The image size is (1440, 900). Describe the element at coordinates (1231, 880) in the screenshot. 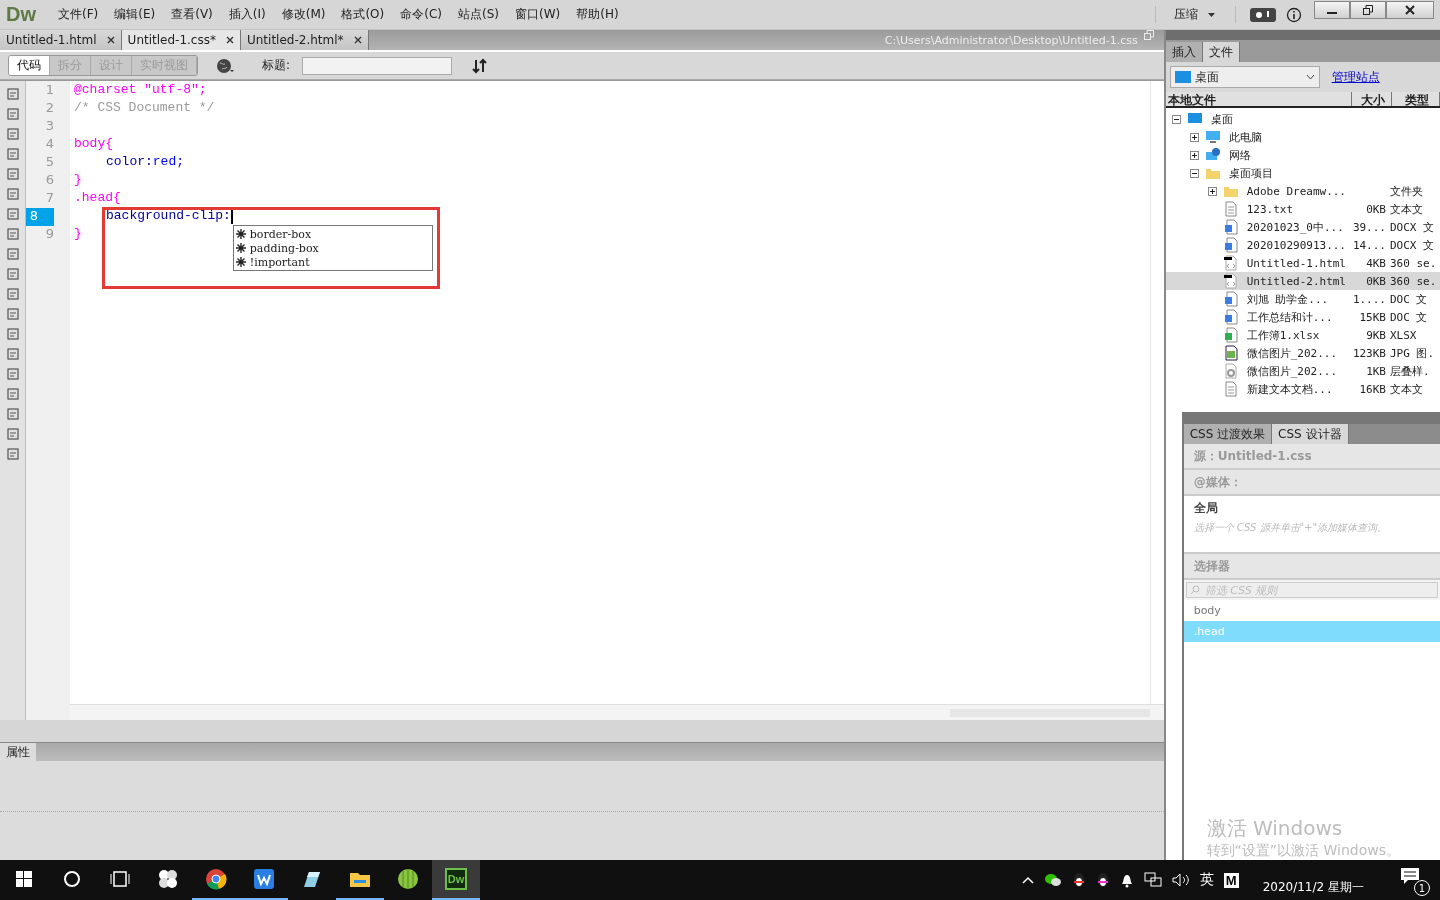

I see `keyboard-mode-indicator: M` at that location.